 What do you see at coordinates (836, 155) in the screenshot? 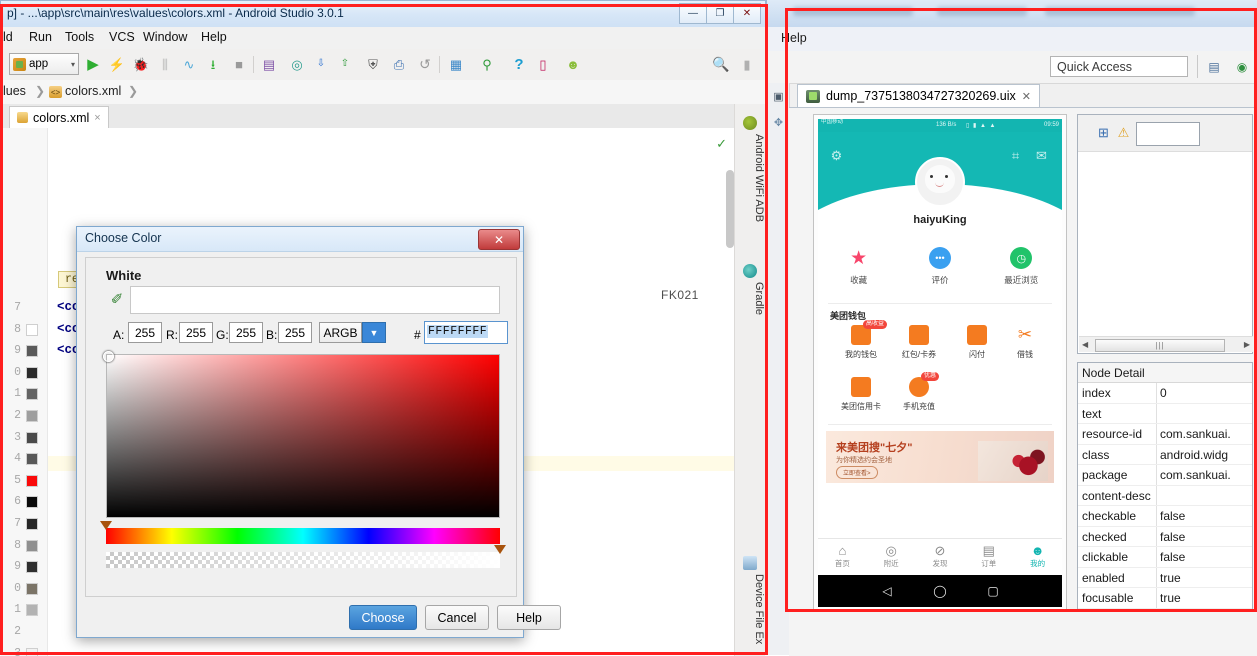
I see `settings-gear-icon: ⚙` at bounding box center [836, 155].